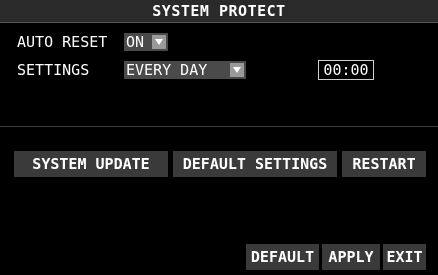 Image resolution: width=438 pixels, height=275 pixels. What do you see at coordinates (346, 70) in the screenshot?
I see `settings-time-input: 00:00` at bounding box center [346, 70].